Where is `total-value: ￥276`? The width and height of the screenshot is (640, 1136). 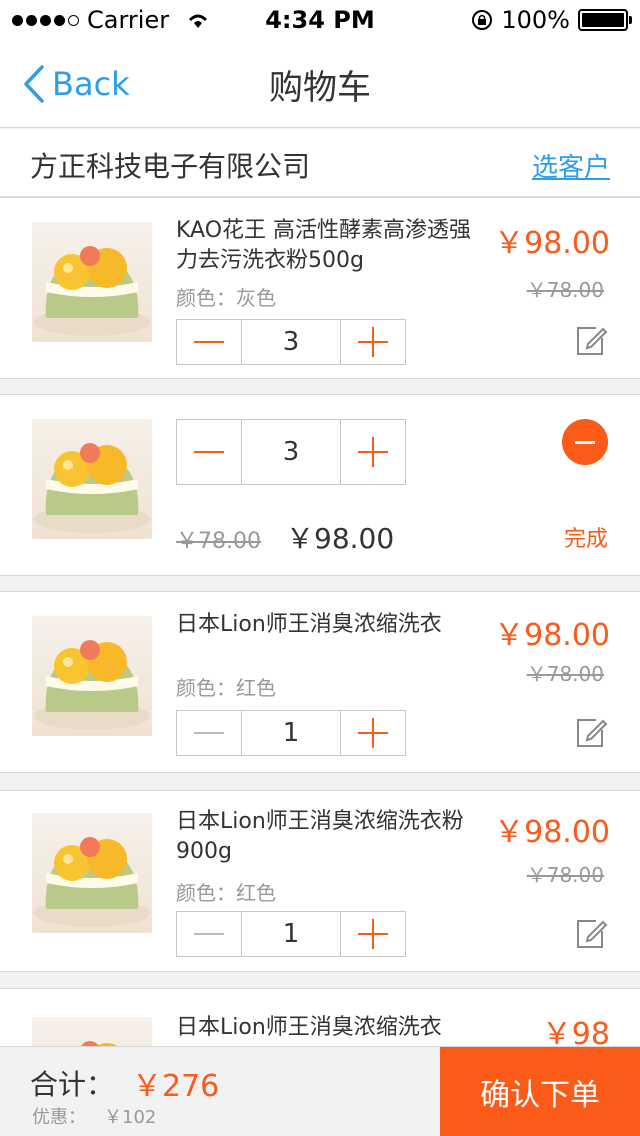 total-value: ￥276 is located at coordinates (176, 1086).